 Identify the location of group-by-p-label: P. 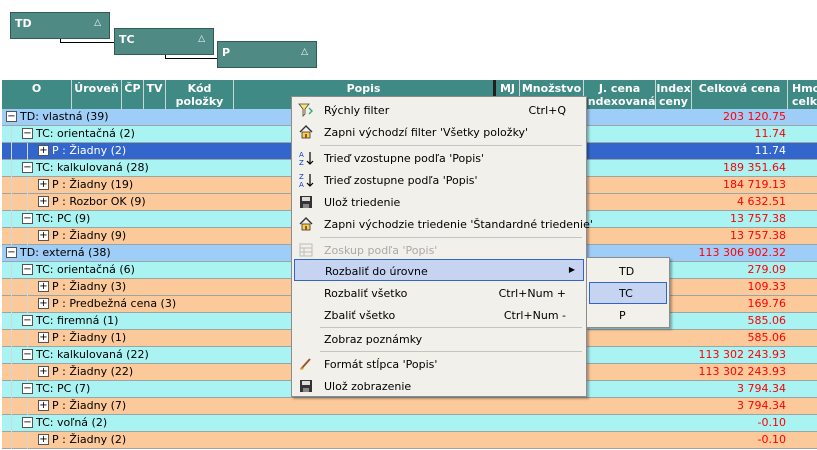
(226, 52).